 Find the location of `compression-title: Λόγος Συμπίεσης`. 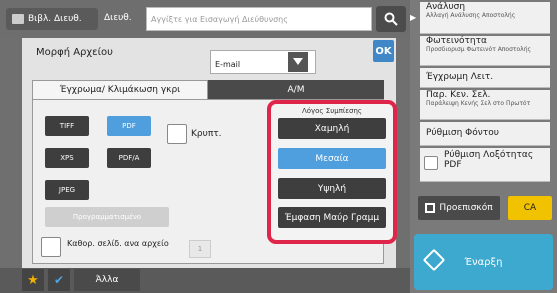

compression-title: Λόγος Συμπίεσης is located at coordinates (332, 111).